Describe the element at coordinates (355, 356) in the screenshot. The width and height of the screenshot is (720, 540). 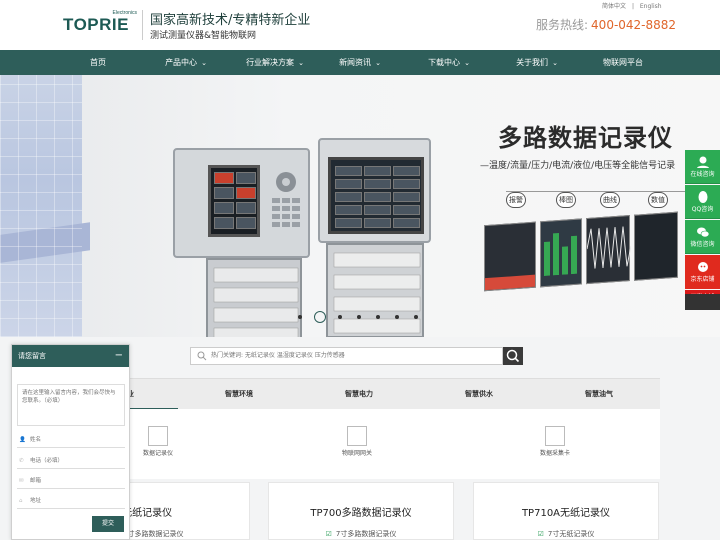
I see `search-input` at that location.